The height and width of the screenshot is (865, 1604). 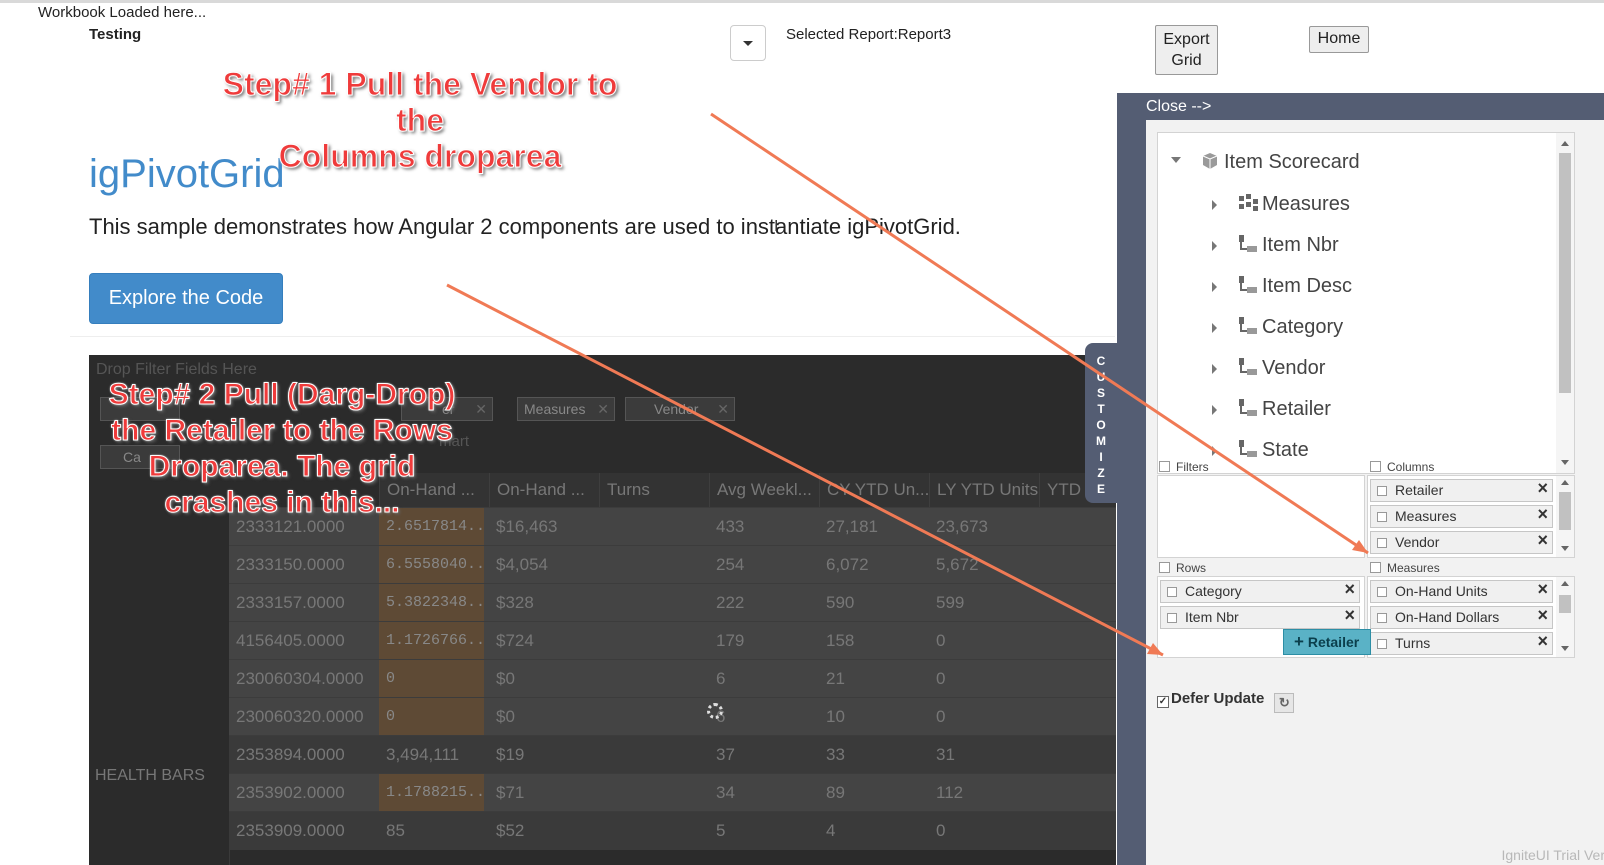 I want to click on text-cursor-icon: I, so click(x=776, y=226).